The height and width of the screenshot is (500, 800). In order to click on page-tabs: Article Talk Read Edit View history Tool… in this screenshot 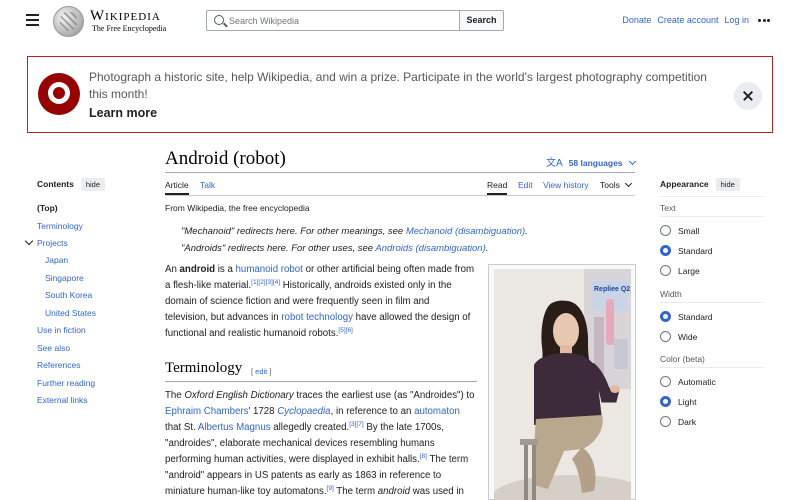, I will do `click(400, 187)`.